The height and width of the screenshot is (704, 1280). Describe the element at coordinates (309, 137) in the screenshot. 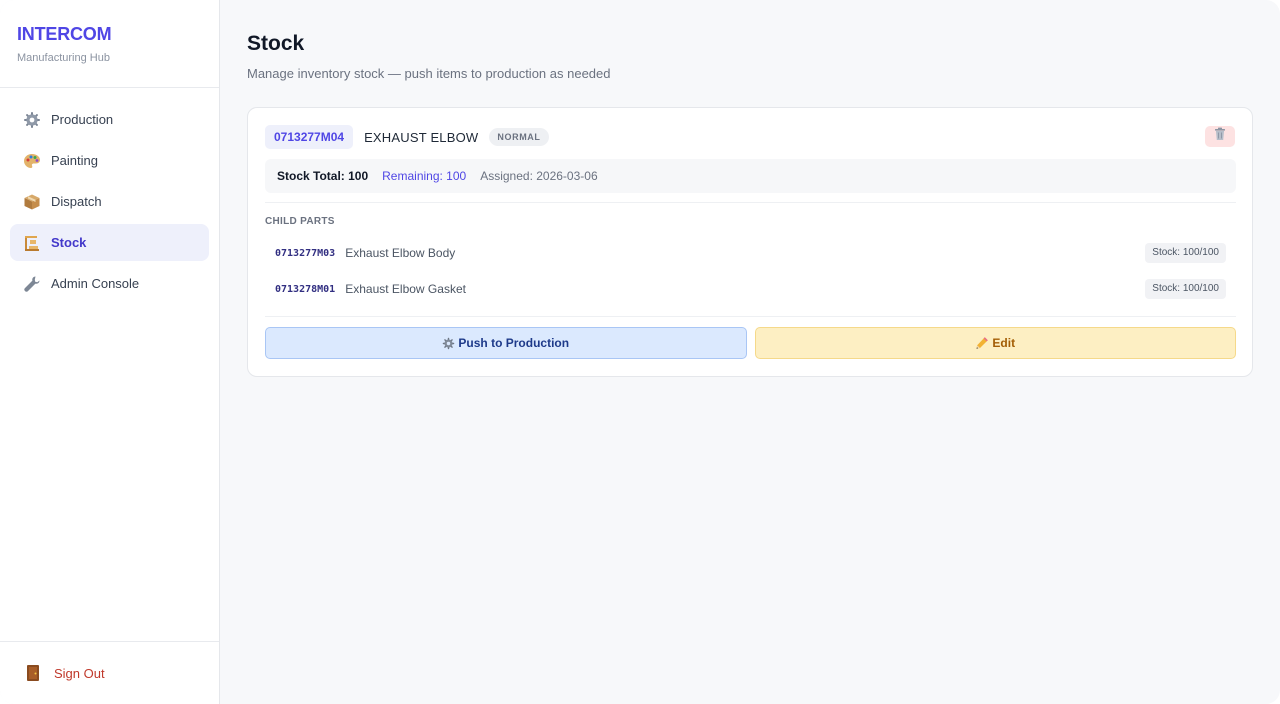

I see `part-code-badge: 0713277M04` at that location.